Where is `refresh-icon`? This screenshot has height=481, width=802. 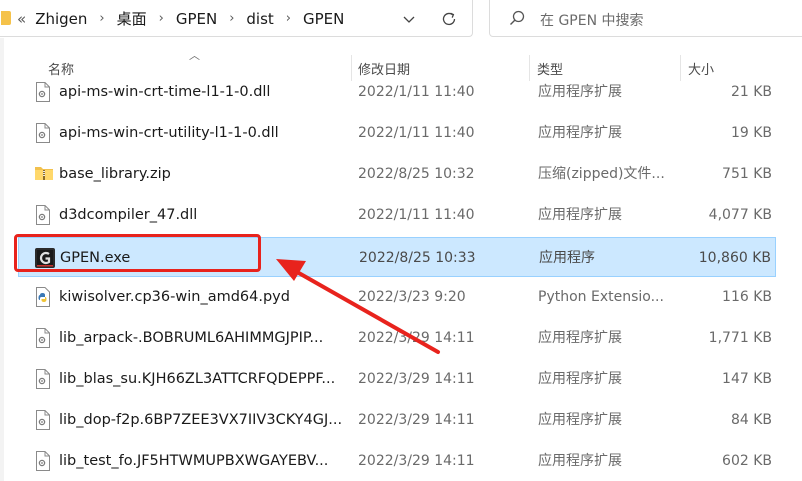 refresh-icon is located at coordinates (449, 18).